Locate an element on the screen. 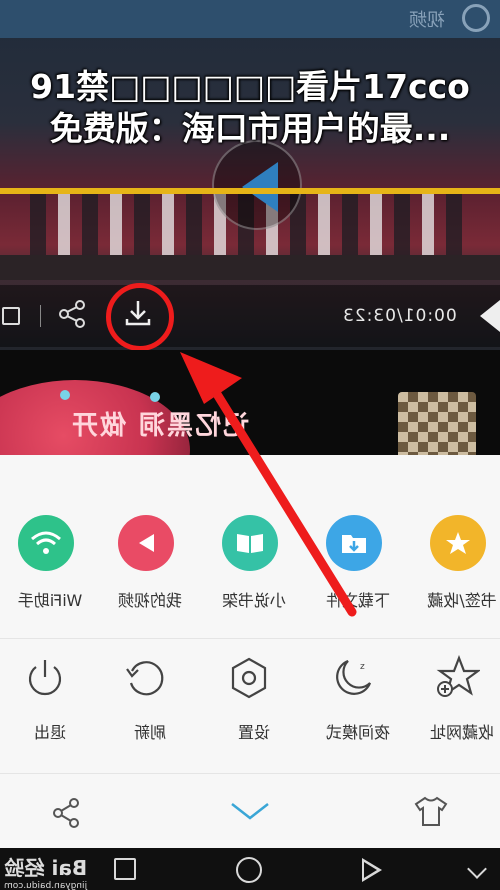 Image resolution: width=500 pixels, height=890 pixels. moon-icon: z is located at coordinates (354, 677).